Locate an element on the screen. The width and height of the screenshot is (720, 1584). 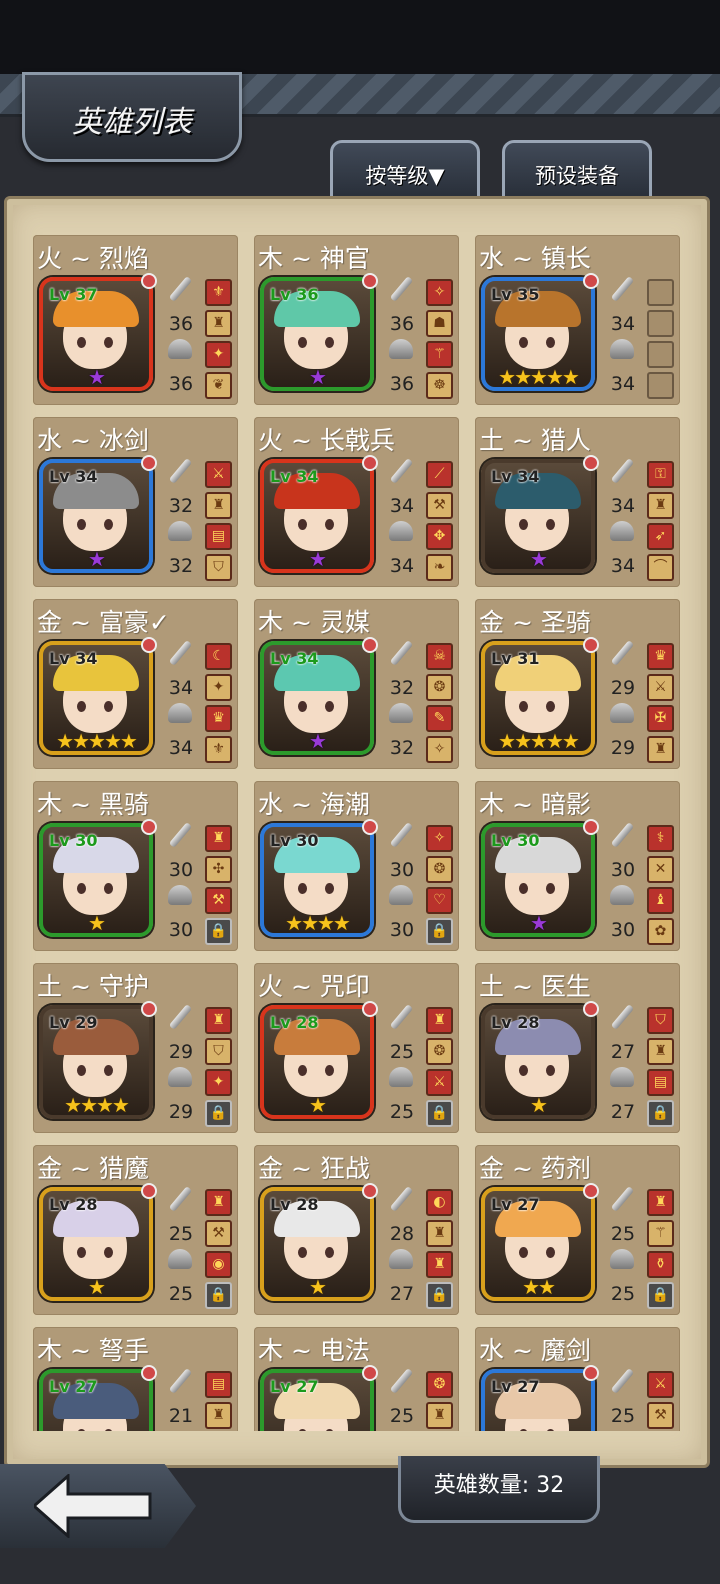
equipment-slot: ⌒ is located at coordinates (660, 567).